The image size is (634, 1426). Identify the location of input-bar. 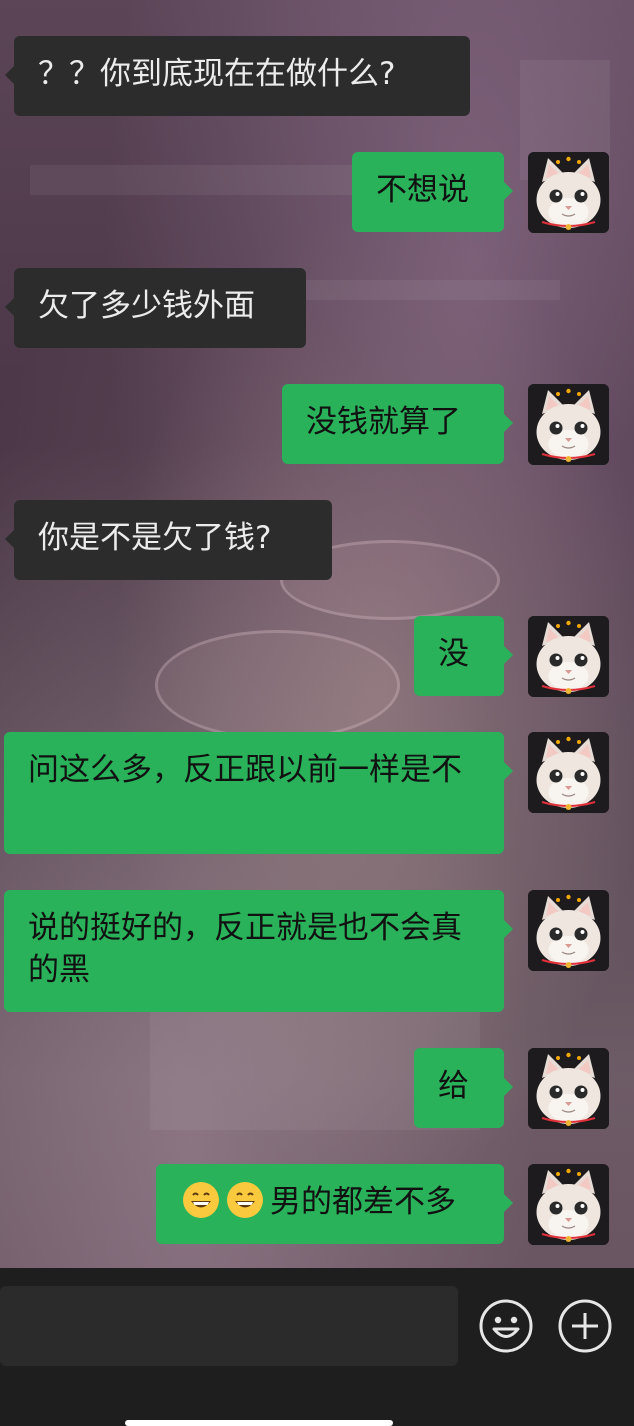
(317, 1347).